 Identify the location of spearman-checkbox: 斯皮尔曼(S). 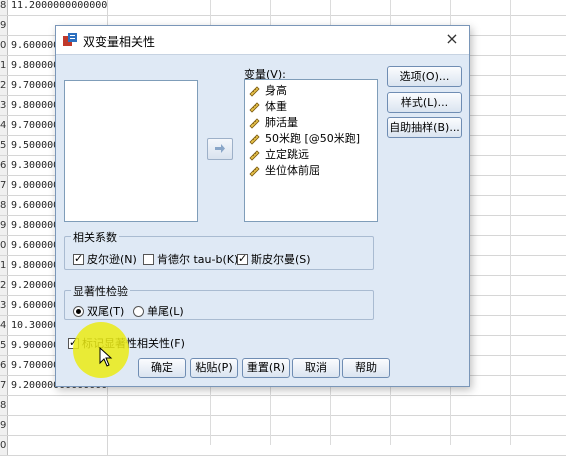
(274, 259).